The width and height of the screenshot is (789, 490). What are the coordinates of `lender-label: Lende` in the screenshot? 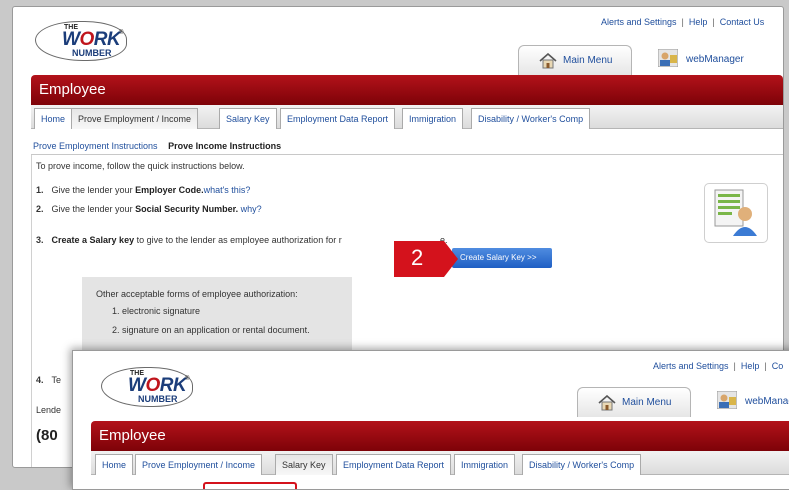 It's located at (49, 410).